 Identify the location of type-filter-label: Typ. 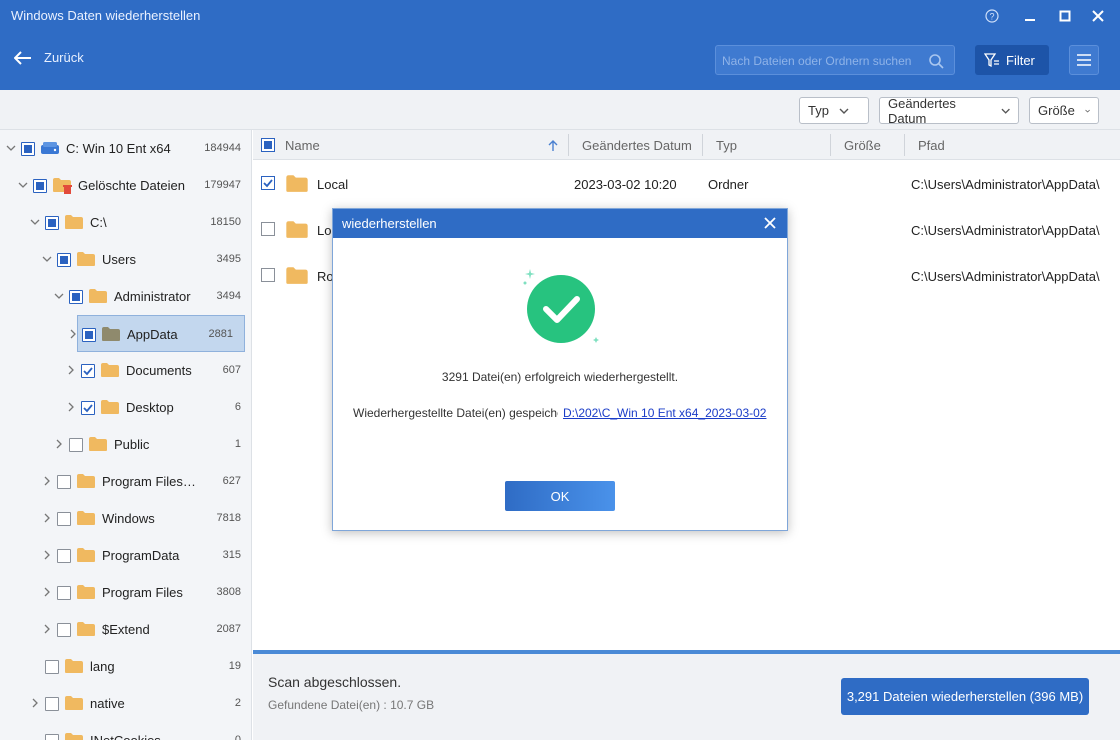
(818, 110).